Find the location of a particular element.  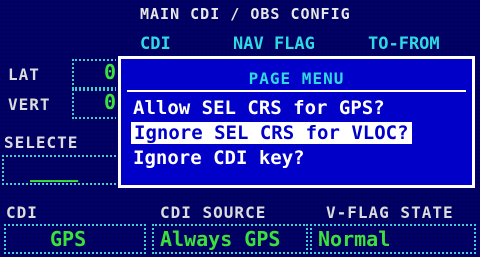

page-menu-title: PAGE MENU is located at coordinates (296, 78).